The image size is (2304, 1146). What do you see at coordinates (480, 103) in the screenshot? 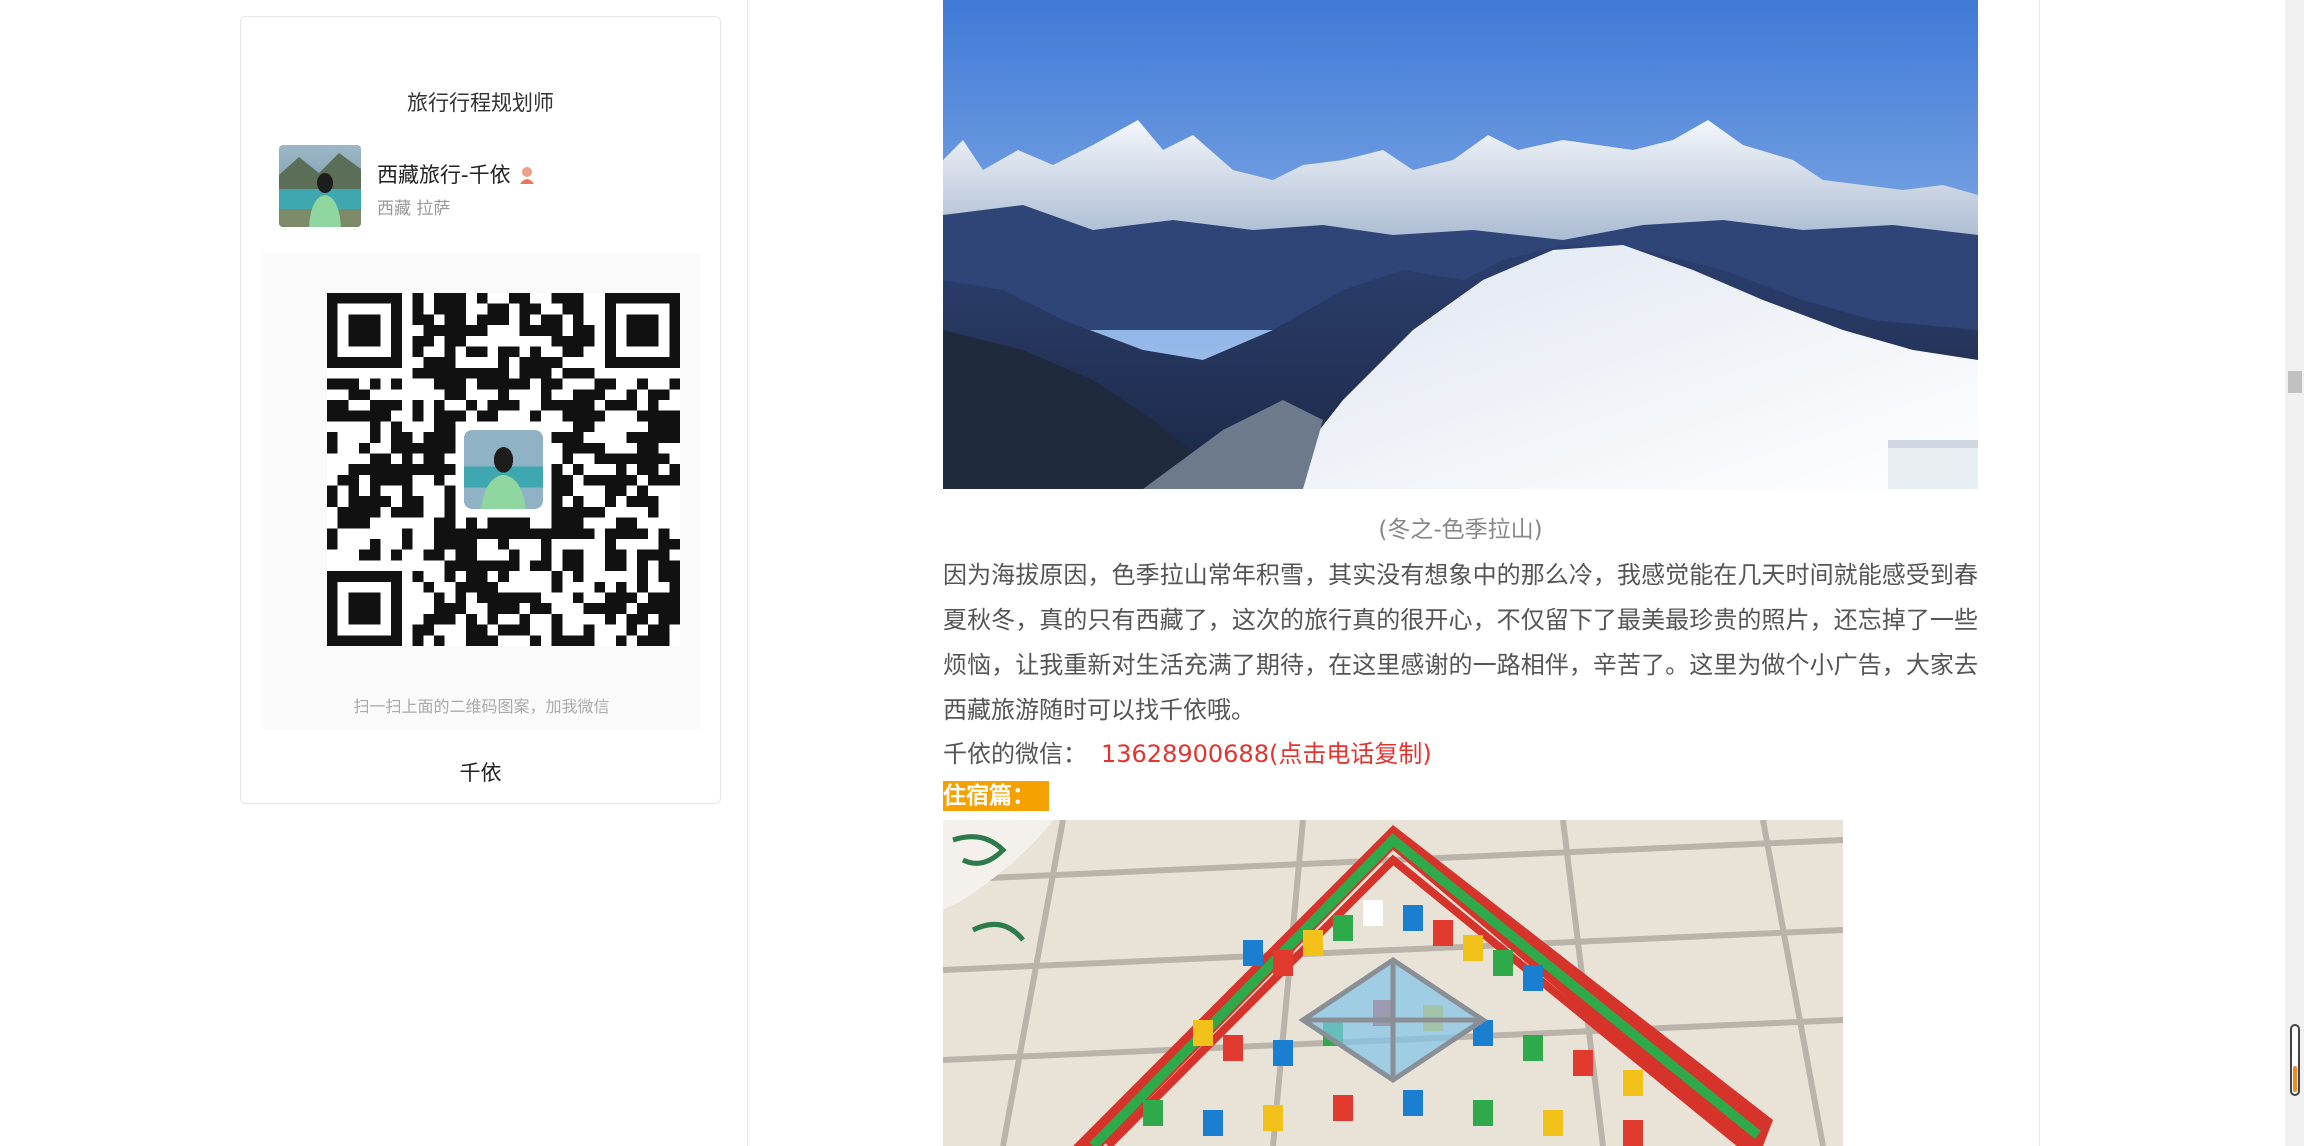
I see `card-title: 旅行行程规划师` at bounding box center [480, 103].